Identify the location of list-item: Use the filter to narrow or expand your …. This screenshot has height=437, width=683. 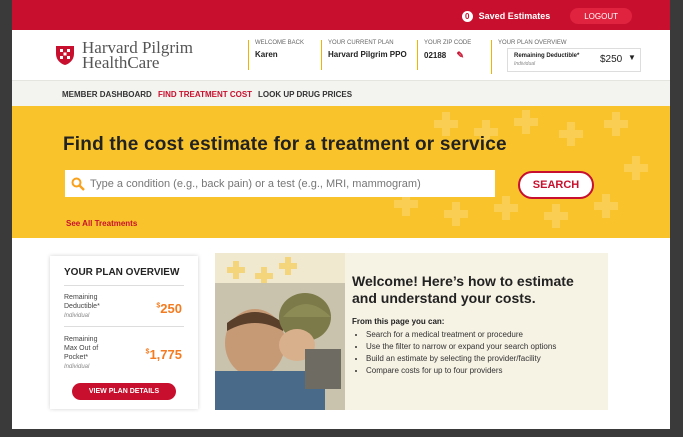
(461, 347).